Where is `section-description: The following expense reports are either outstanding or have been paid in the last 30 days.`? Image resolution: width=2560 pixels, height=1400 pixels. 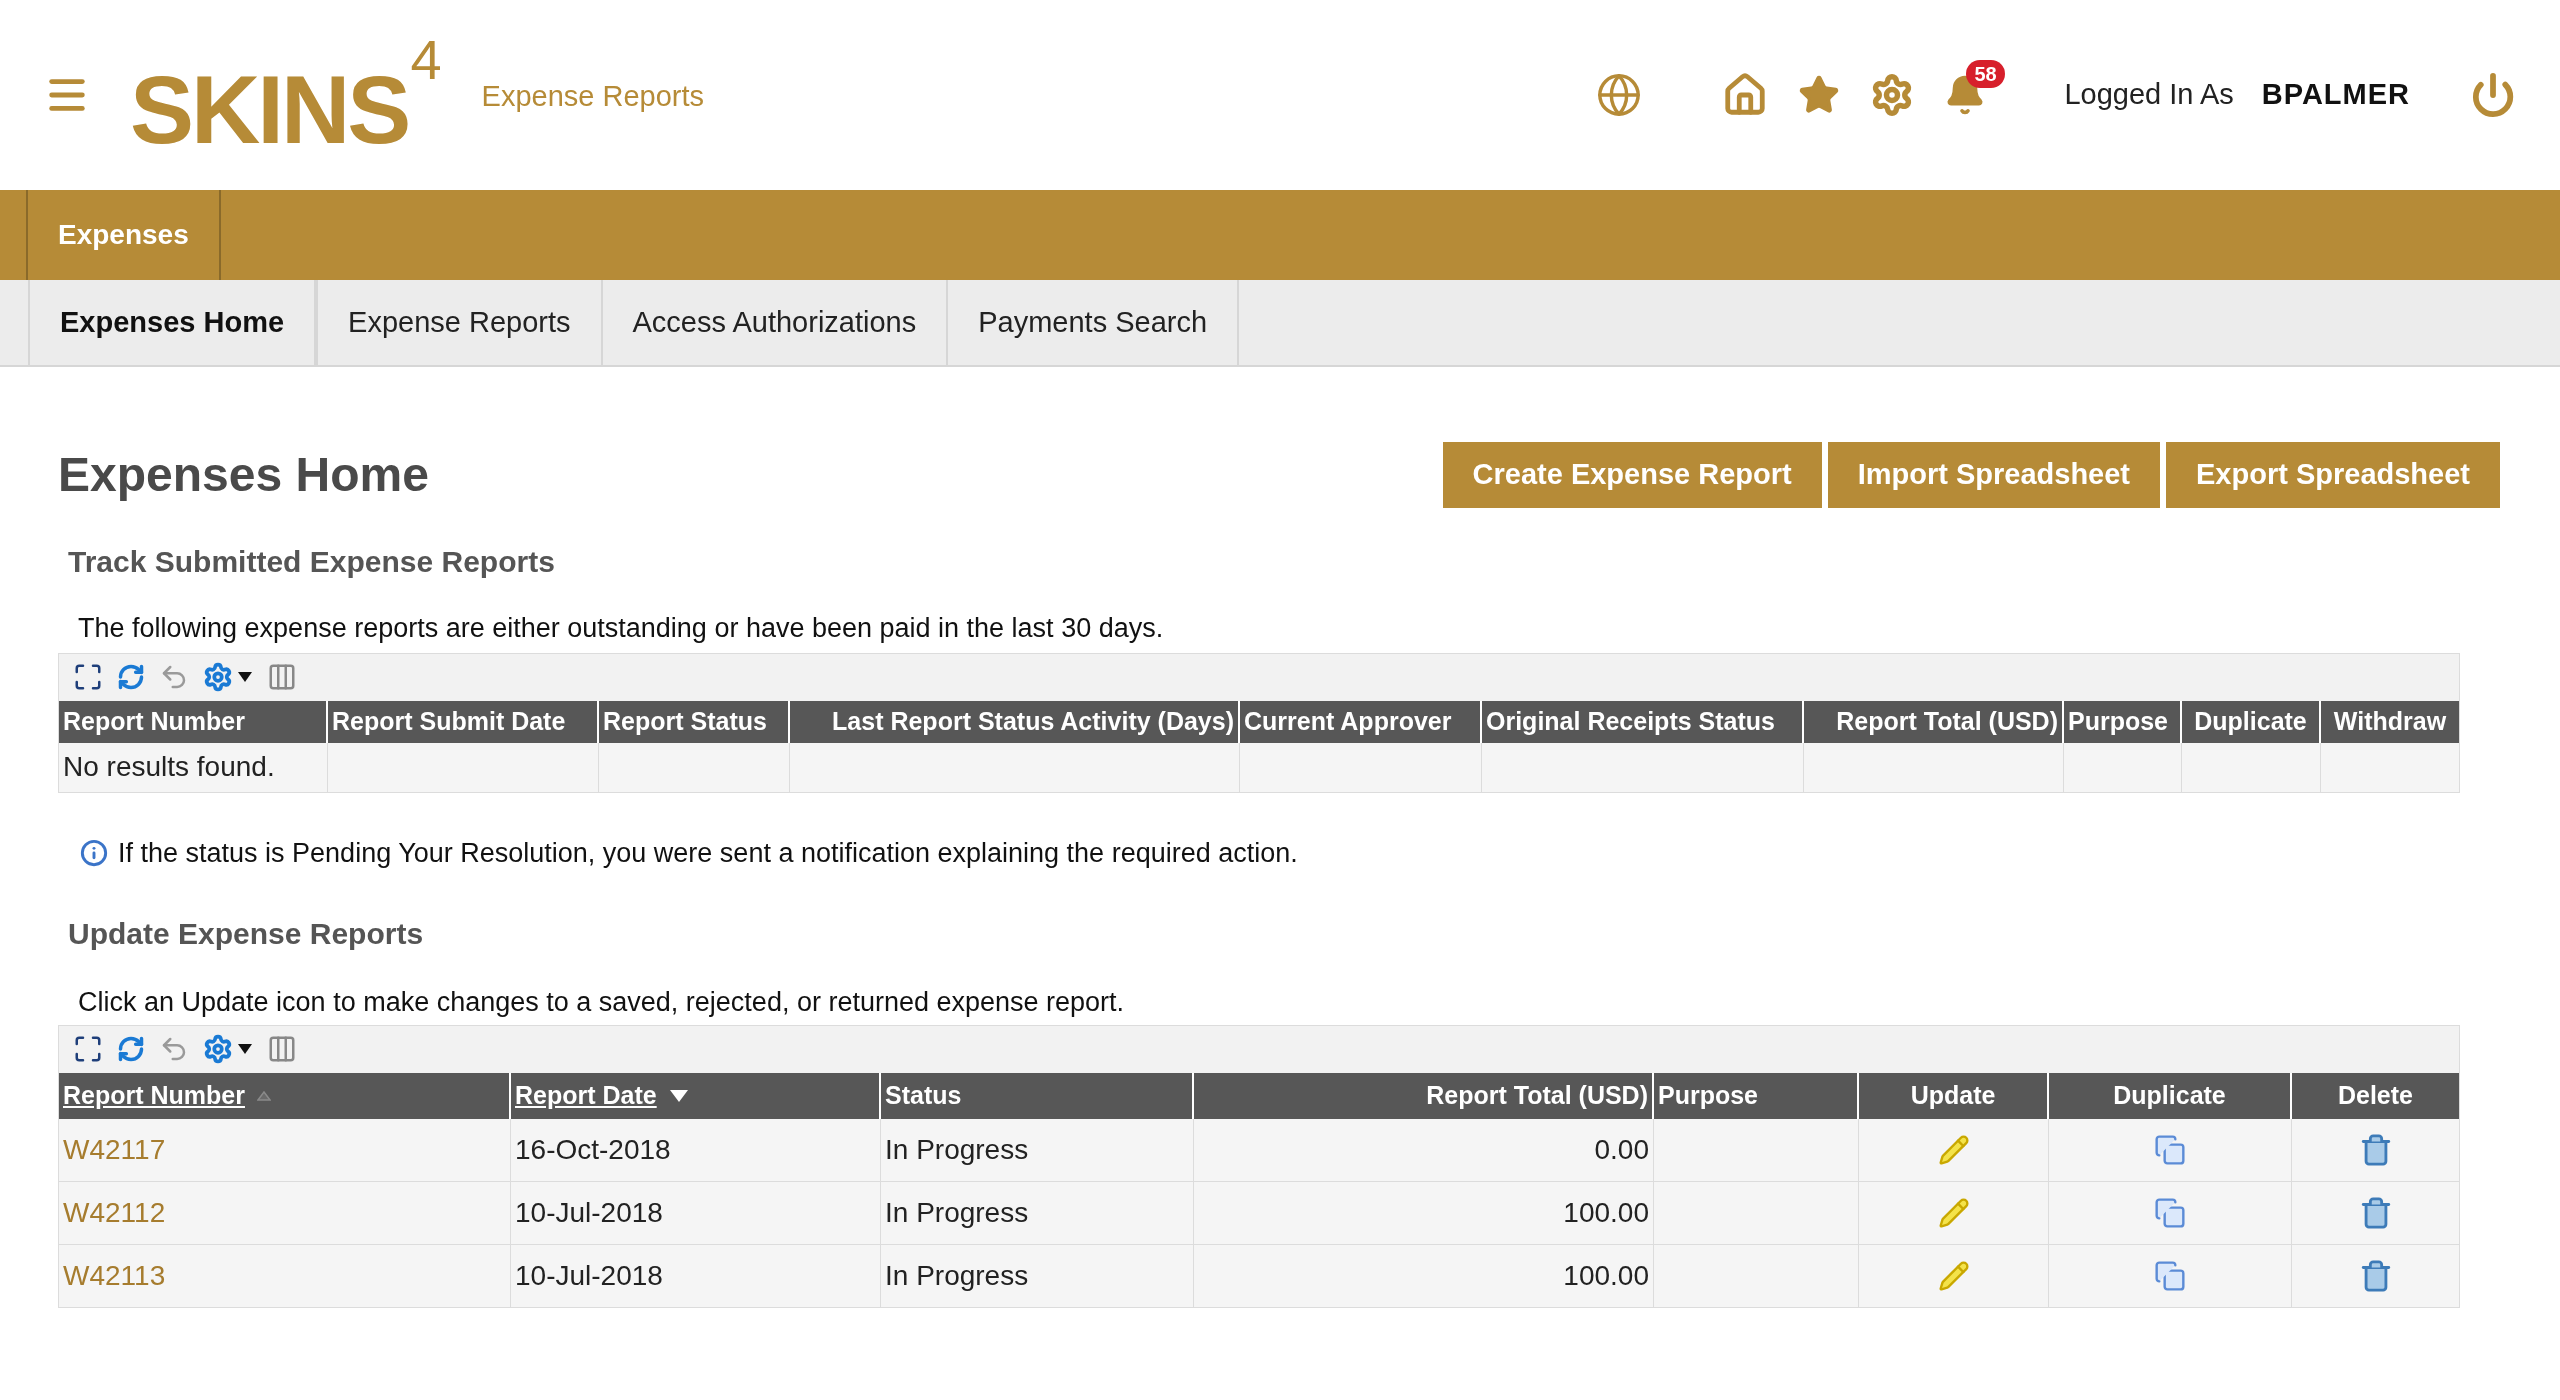
section-description: The following expense reports are either outstanding or have been paid in the last 30 days. is located at coordinates (621, 628).